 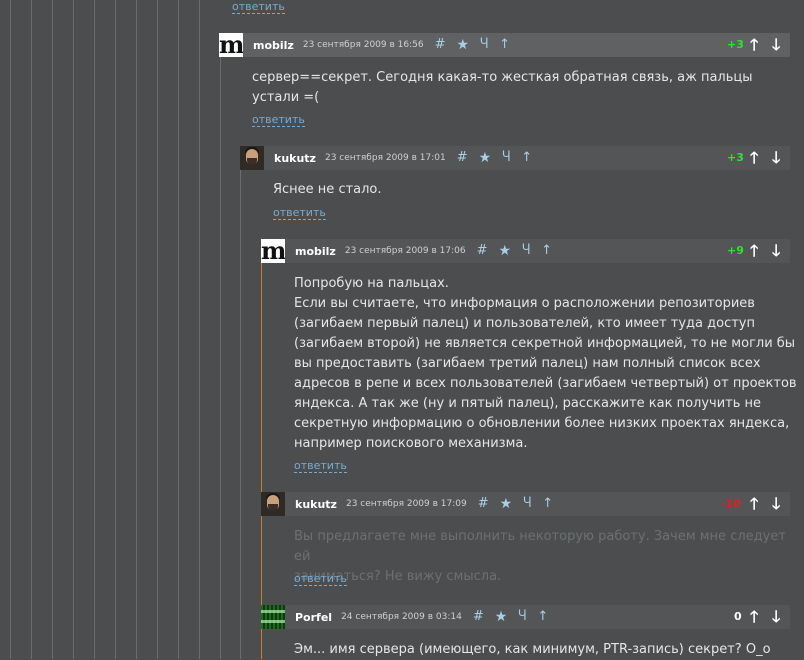 What do you see at coordinates (411, 443) in the screenshot?
I see `comment-line: например поискового механизма.` at bounding box center [411, 443].